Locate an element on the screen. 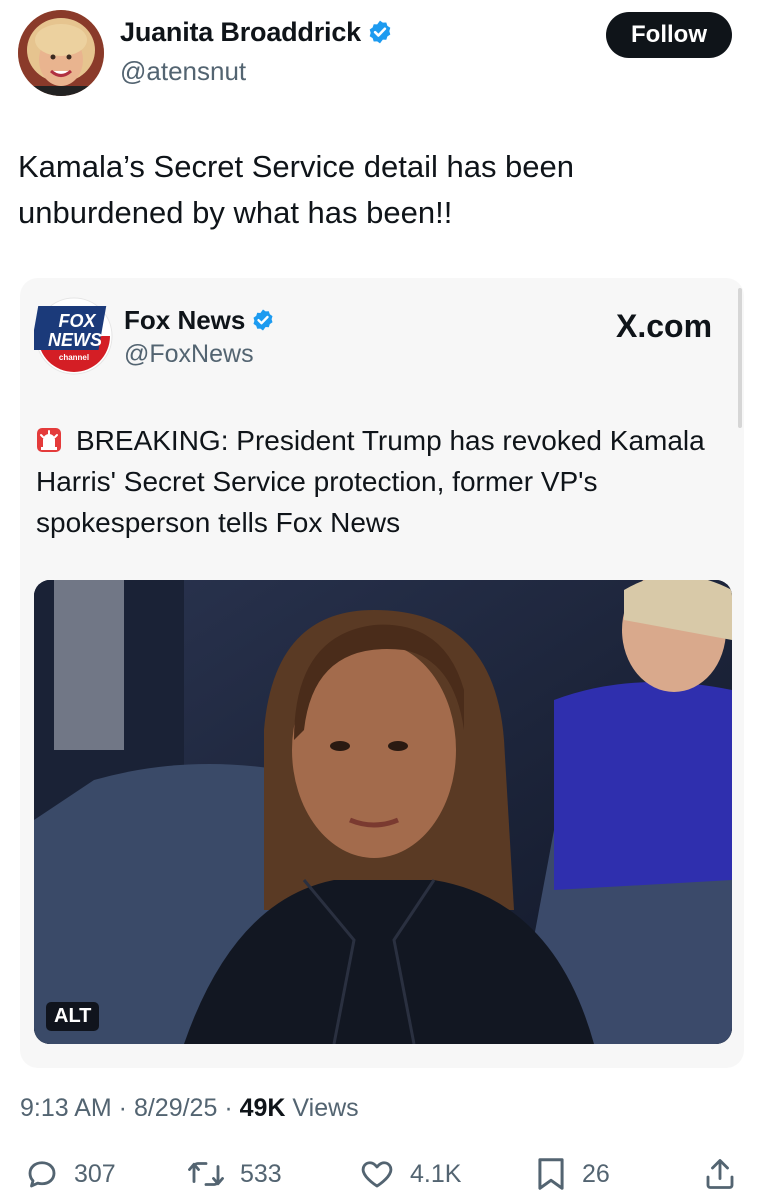 The width and height of the screenshot is (765, 1200). share-button is located at coordinates (727, 1174).